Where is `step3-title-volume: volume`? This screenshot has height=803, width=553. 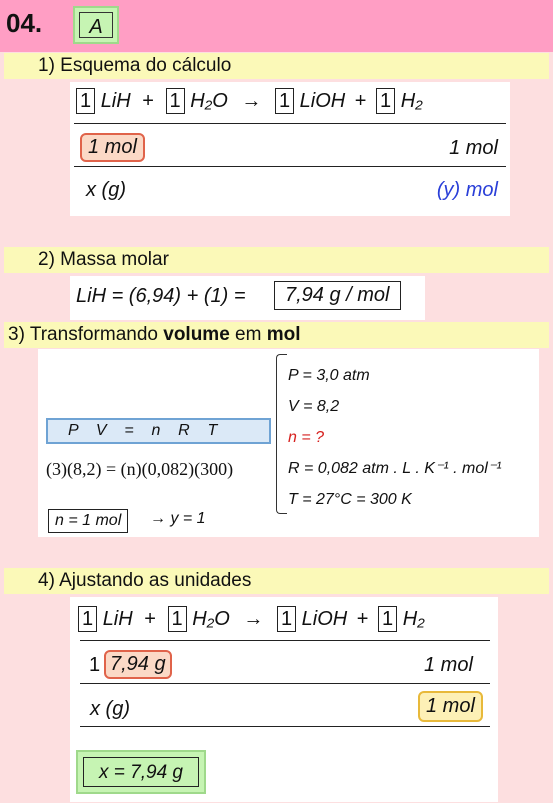 step3-title-volume: volume is located at coordinates (196, 334).